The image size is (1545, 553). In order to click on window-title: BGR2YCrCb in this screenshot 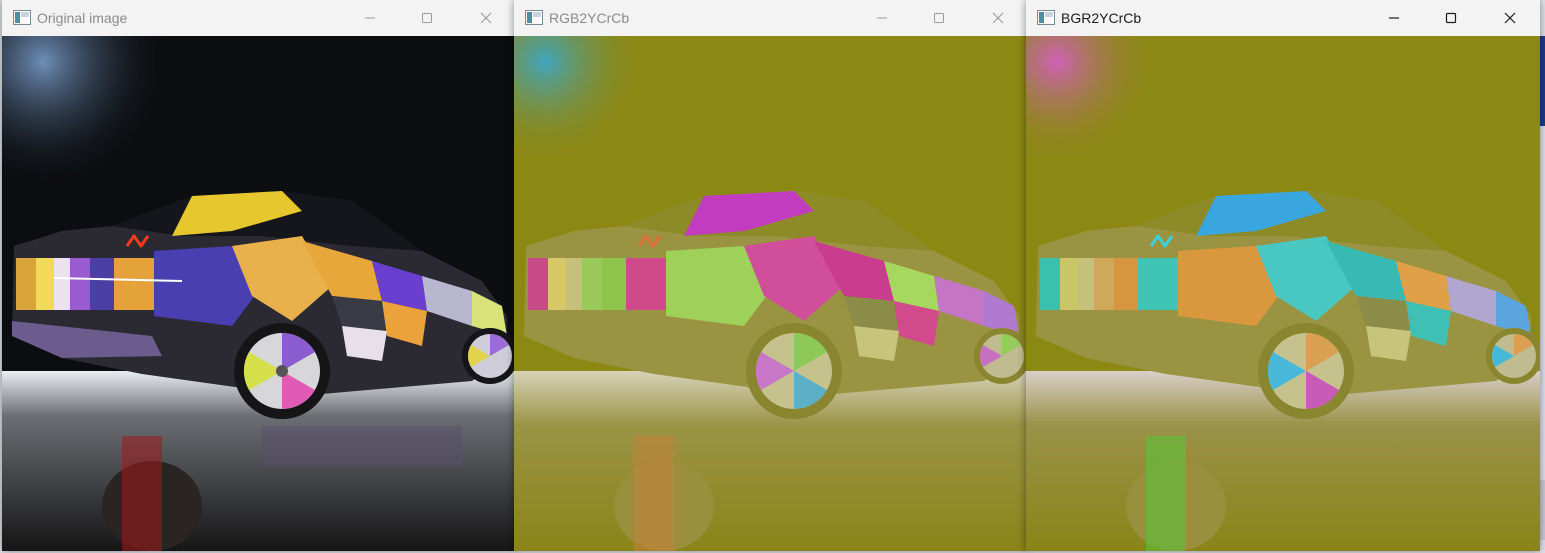, I will do `click(1101, 18)`.